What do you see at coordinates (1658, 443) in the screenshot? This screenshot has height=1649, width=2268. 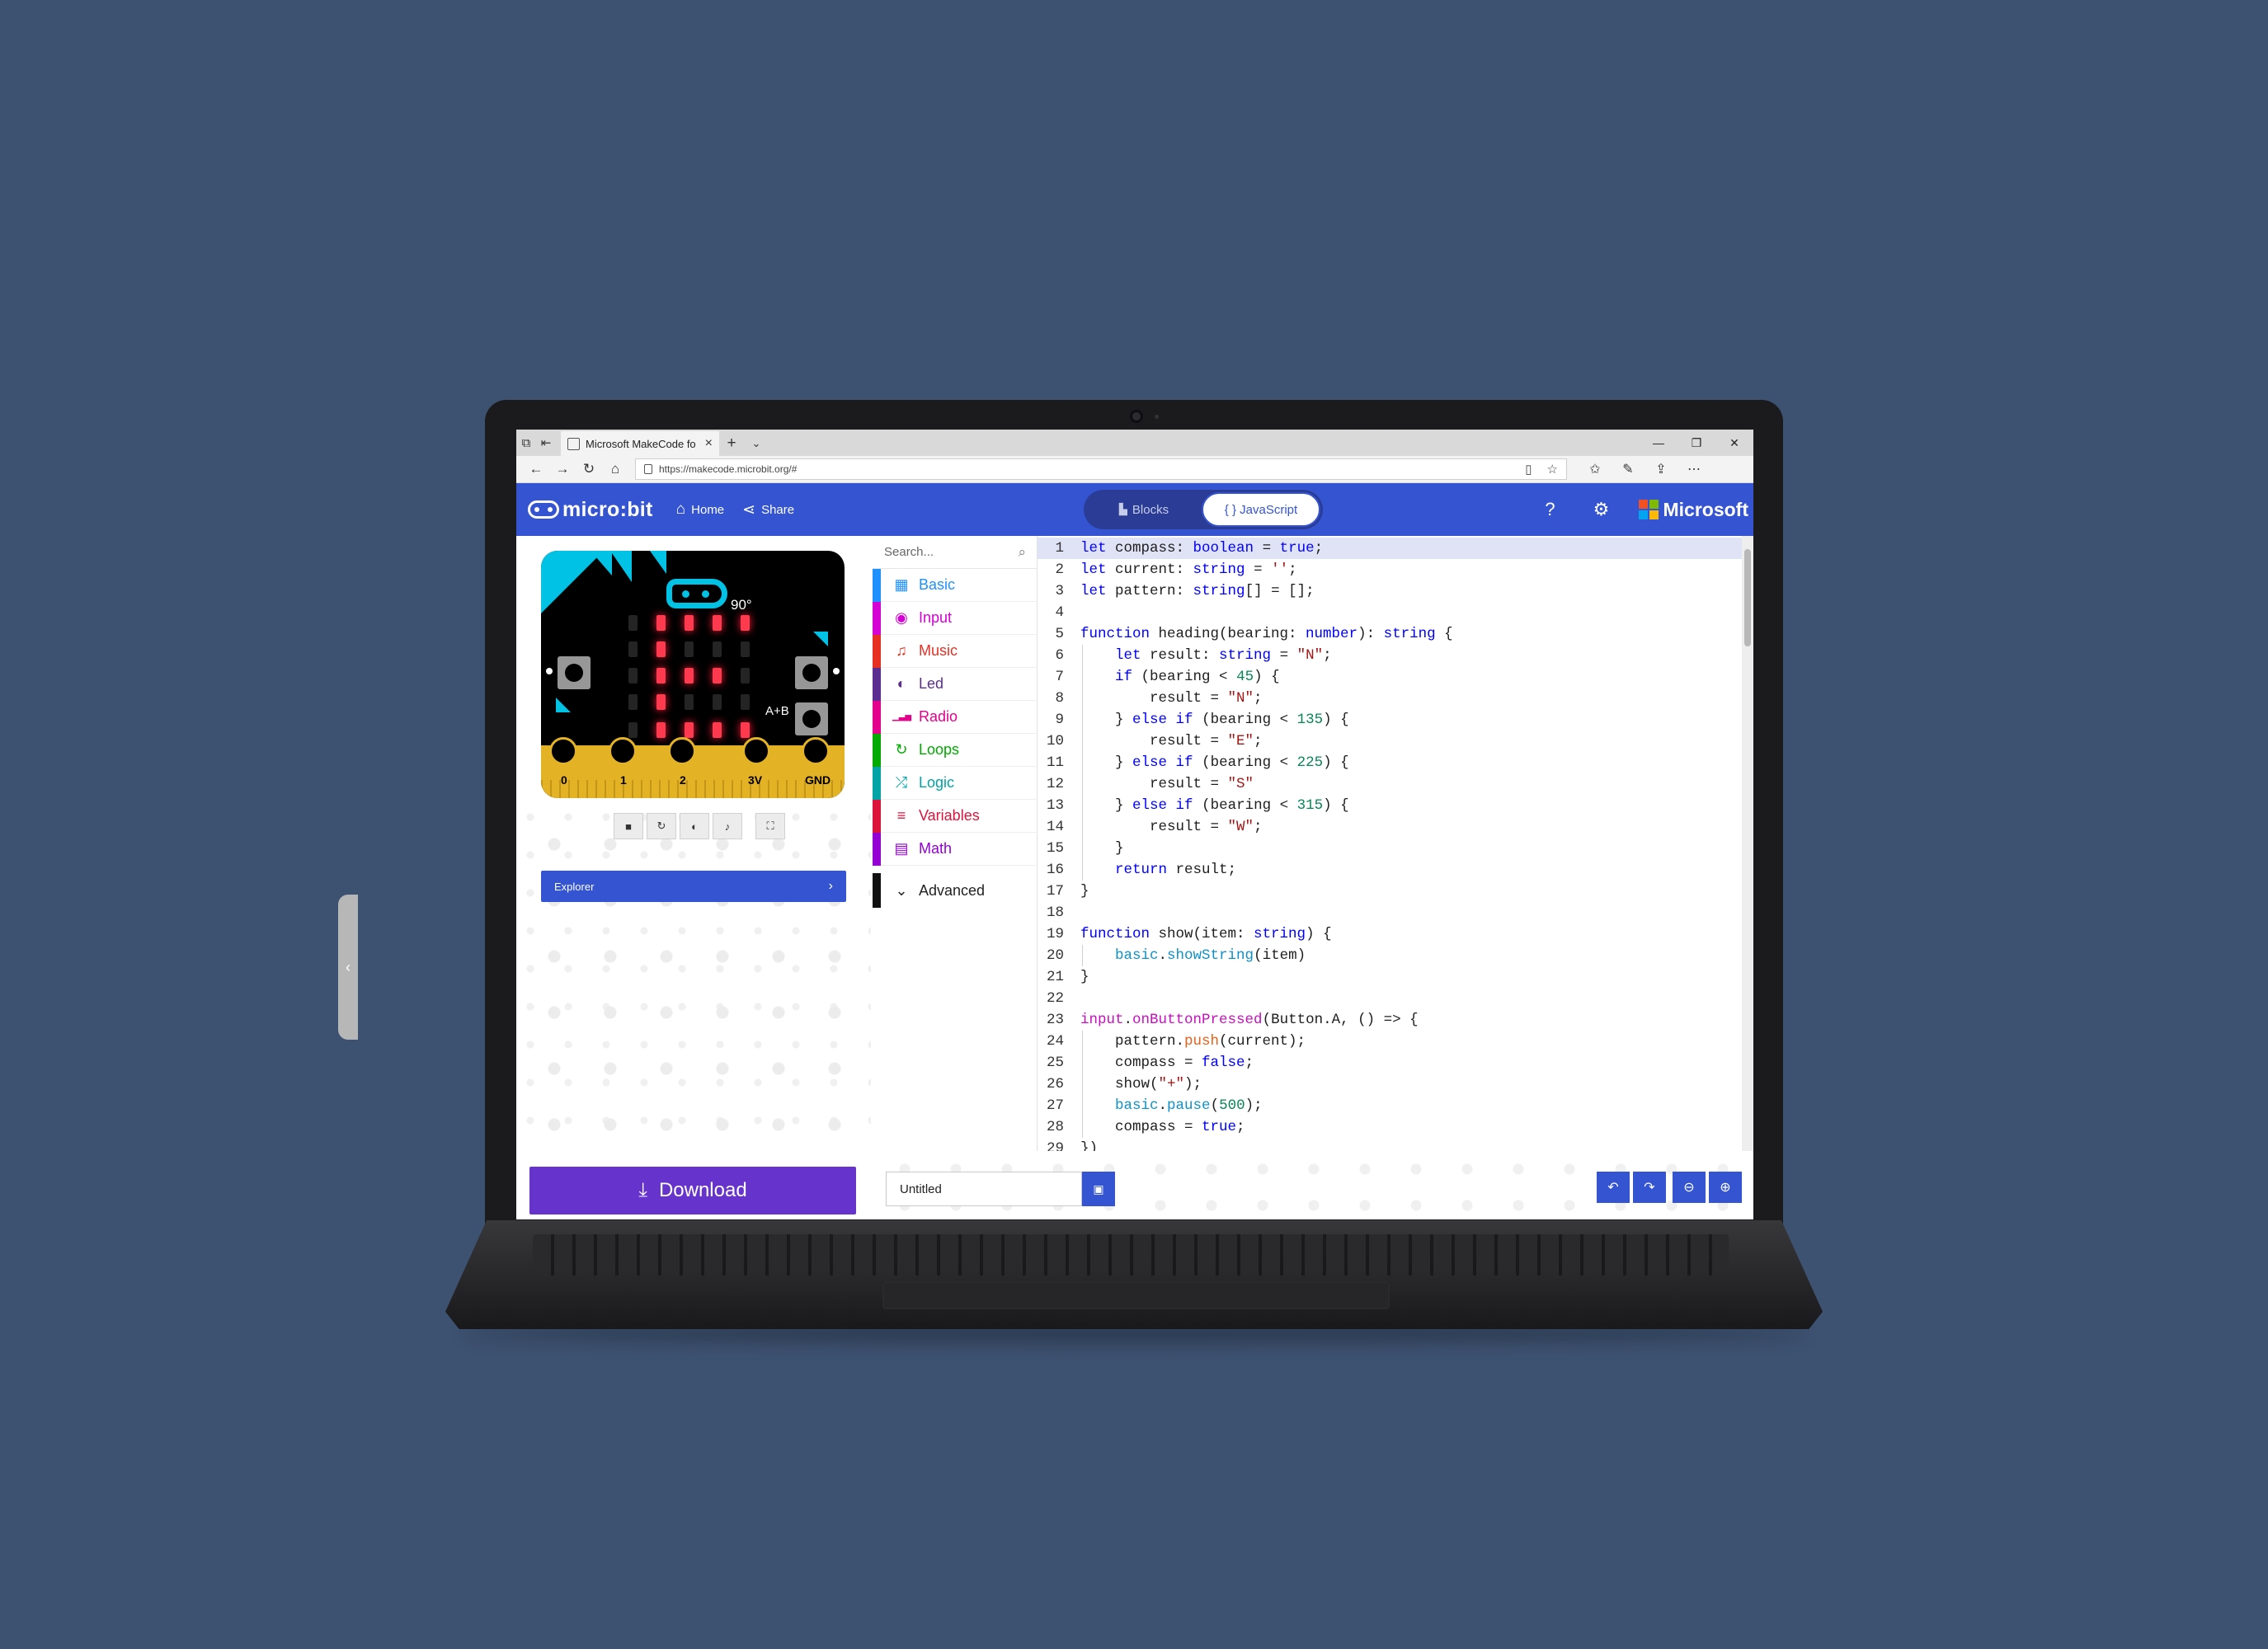 I see `minimize-icon: —` at bounding box center [1658, 443].